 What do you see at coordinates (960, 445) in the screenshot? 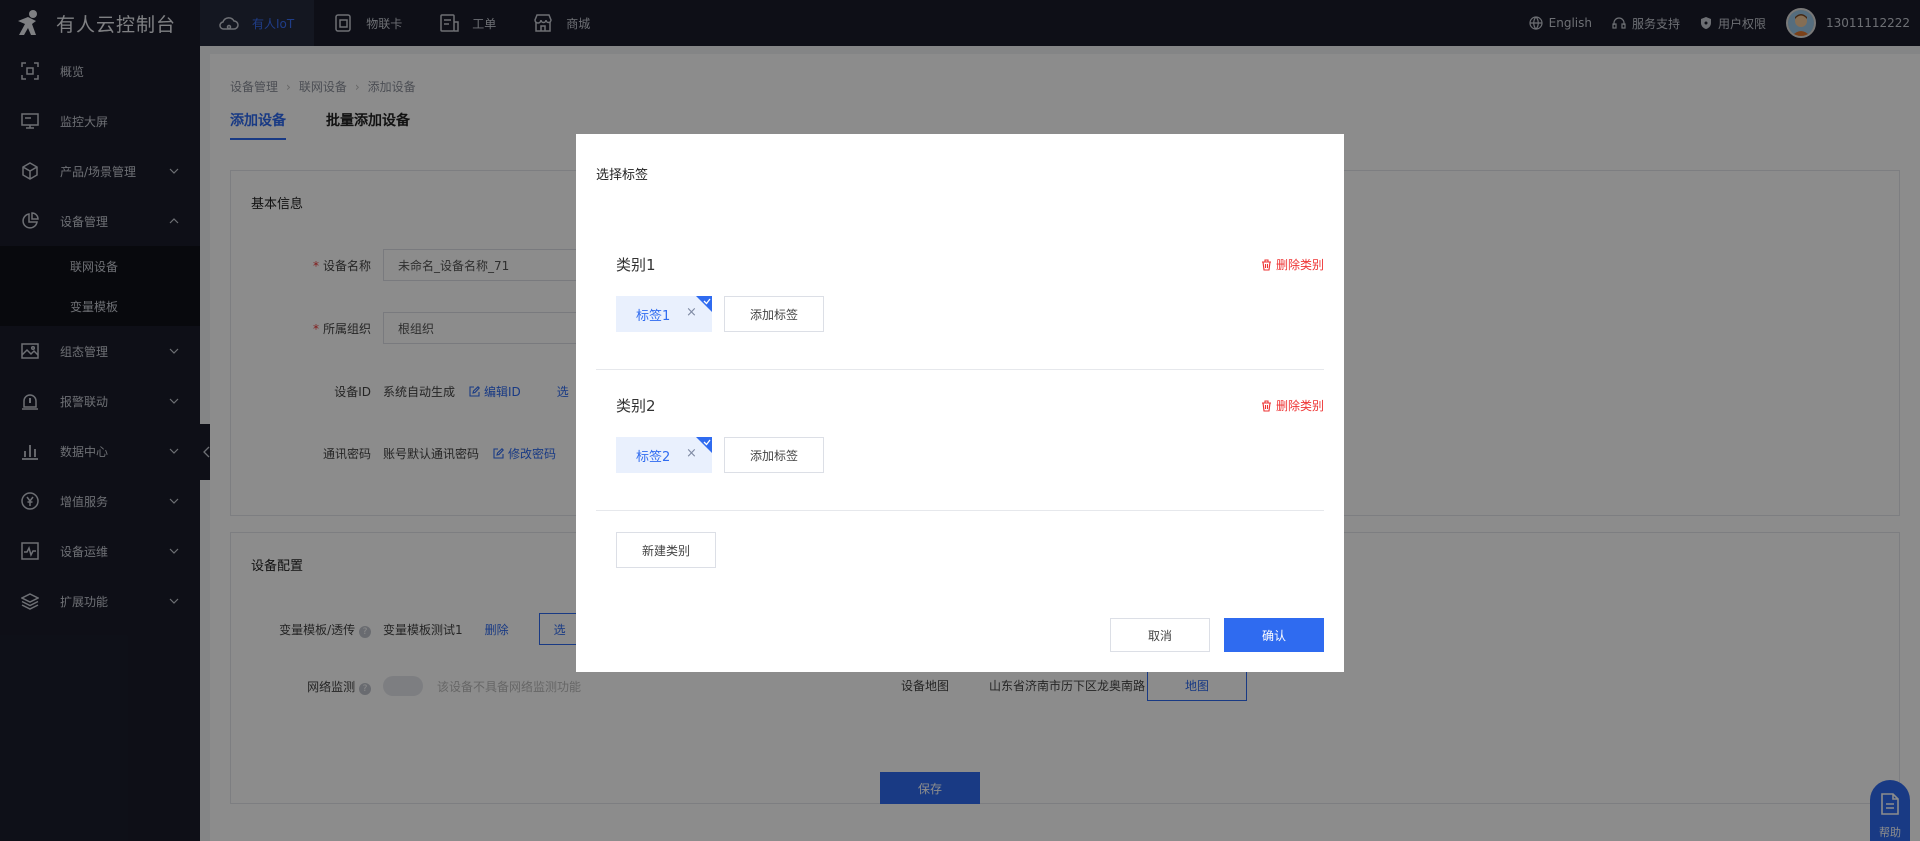
I see `category-block: 类别2 删除类别 标签2 × 添加标签` at bounding box center [960, 445].